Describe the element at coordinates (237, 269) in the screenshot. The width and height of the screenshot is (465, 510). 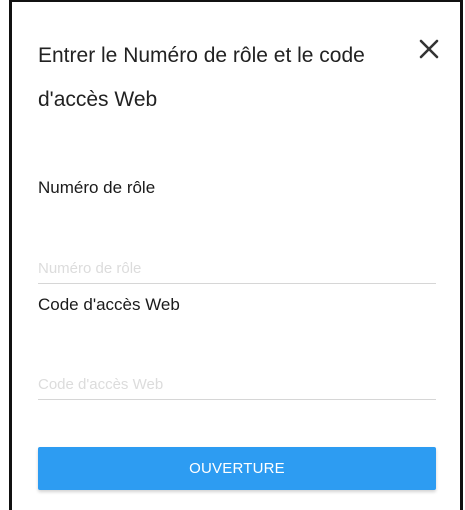
I see `role-number-input` at that location.